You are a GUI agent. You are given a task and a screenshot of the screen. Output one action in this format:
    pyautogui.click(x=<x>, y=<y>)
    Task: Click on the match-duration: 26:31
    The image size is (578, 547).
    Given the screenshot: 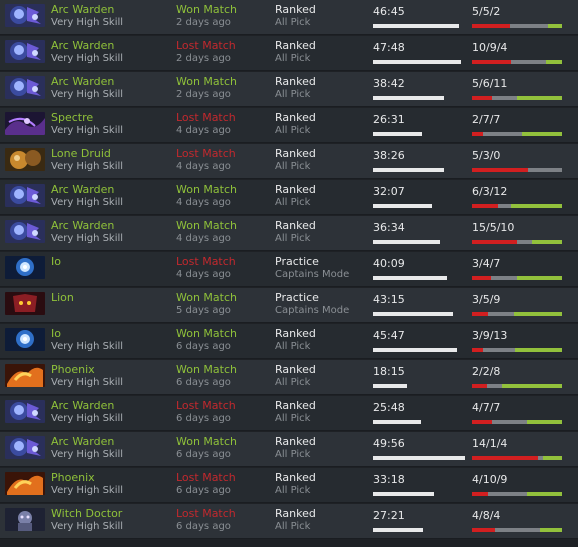 What is the action you would take?
    pyautogui.click(x=389, y=119)
    